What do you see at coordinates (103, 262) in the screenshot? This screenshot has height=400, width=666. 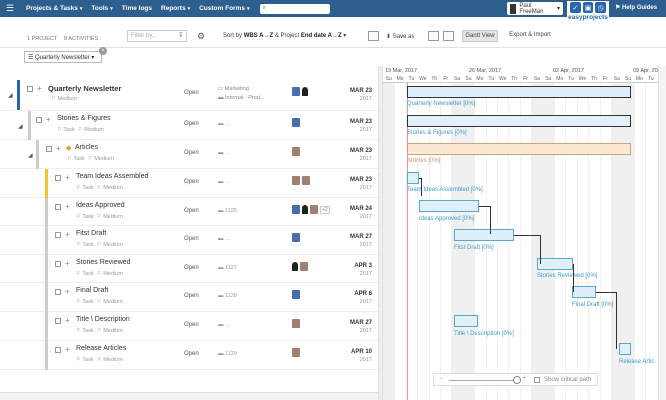 I see `task-title: Stories Reviewed` at bounding box center [103, 262].